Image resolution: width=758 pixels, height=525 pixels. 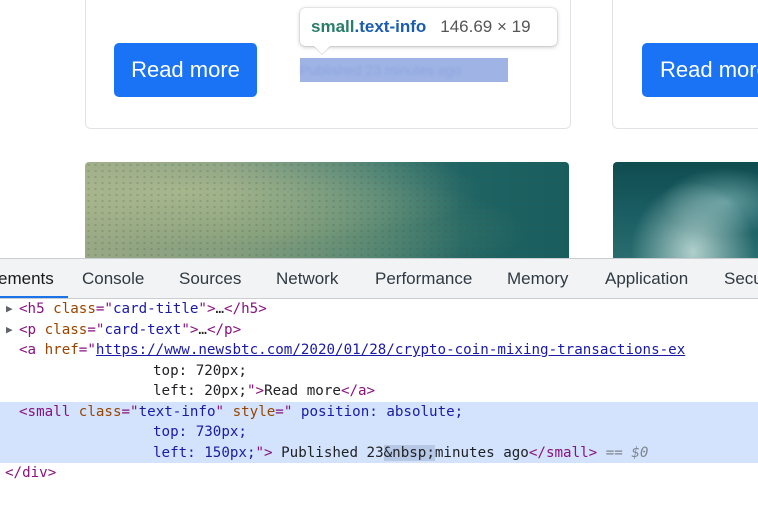 I want to click on tag-open: <small, so click(x=49, y=411).